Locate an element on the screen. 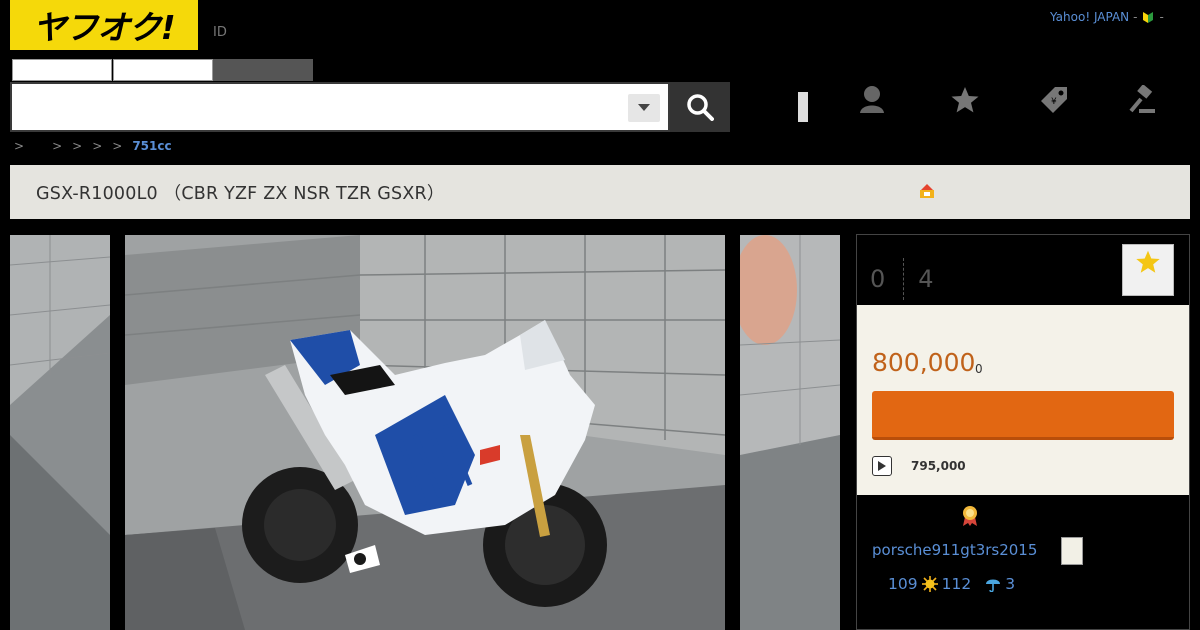  auction-counts: 0 4 is located at coordinates (902, 279).